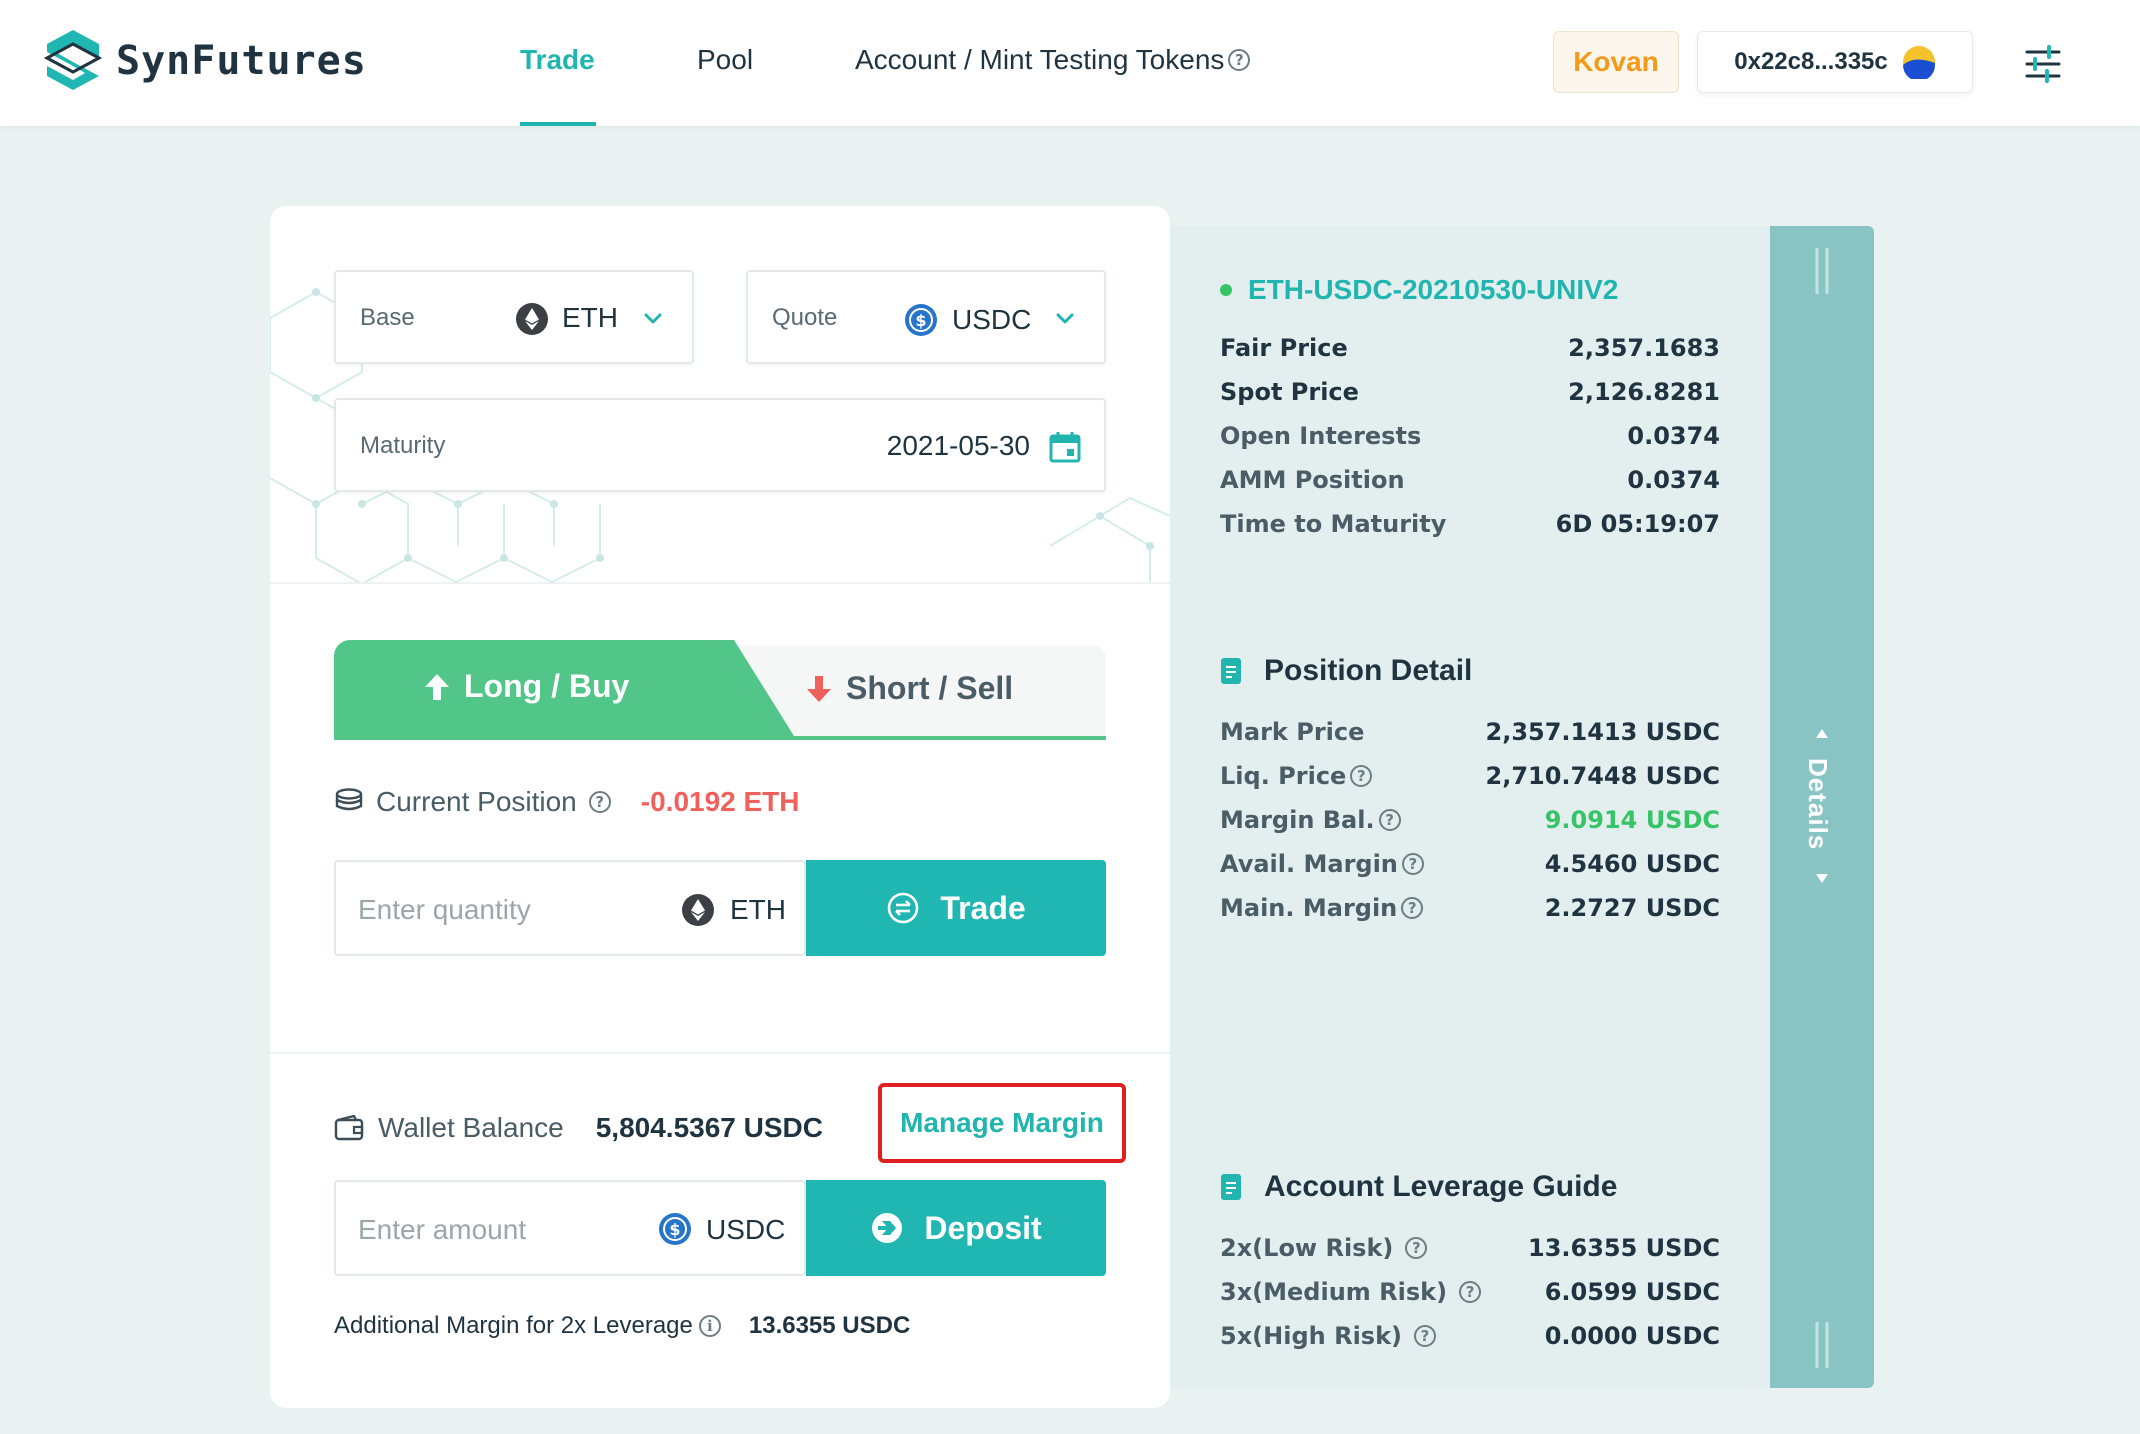  Describe the element at coordinates (1002, 1123) in the screenshot. I see `manage-margin-button: Manage Margin` at that location.